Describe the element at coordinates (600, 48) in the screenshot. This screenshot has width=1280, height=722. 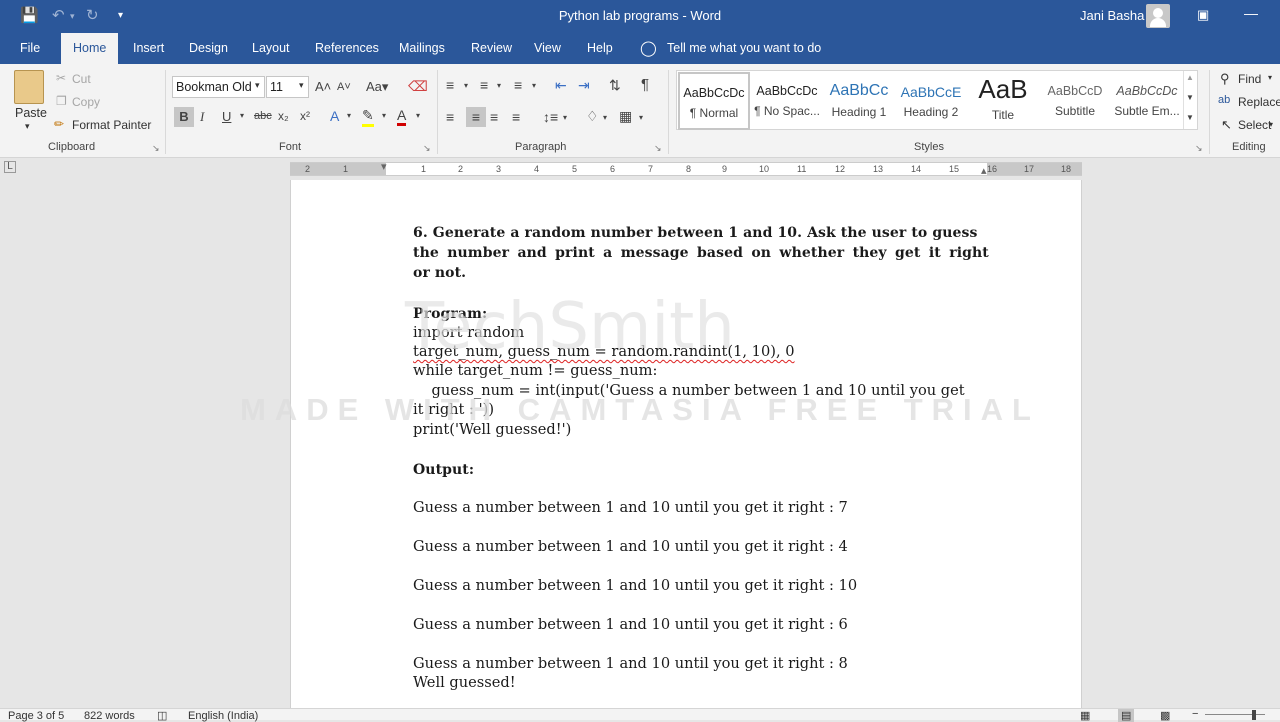
I see `tab-help: Help` at that location.